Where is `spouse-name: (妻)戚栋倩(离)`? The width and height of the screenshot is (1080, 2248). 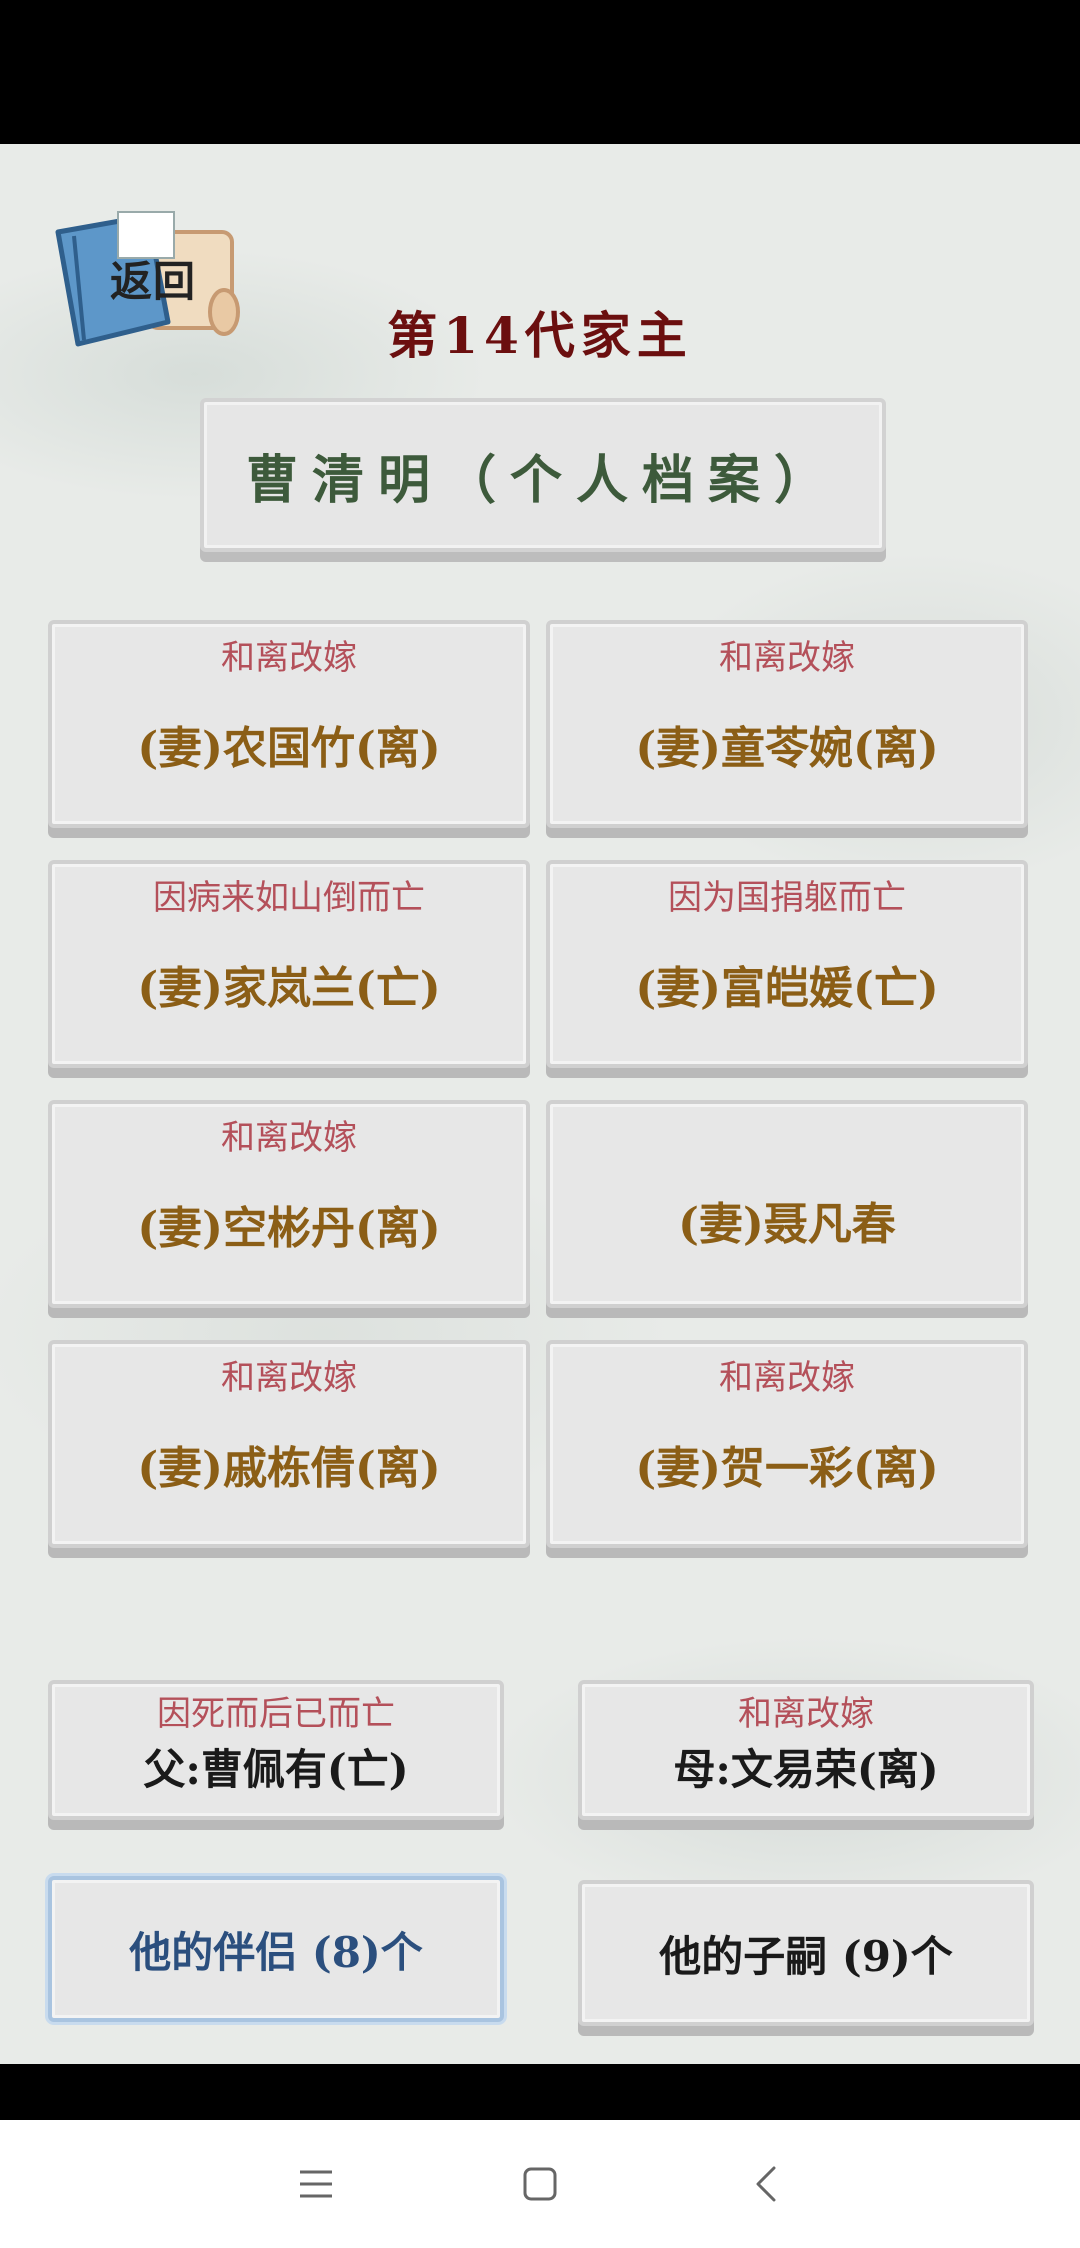 spouse-name: (妻)戚栋倩(离) is located at coordinates (289, 1468).